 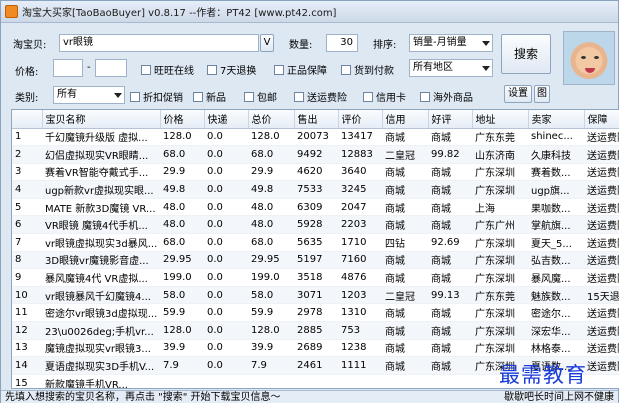 I want to click on image-toggle-button: 图, so click(x=542, y=94).